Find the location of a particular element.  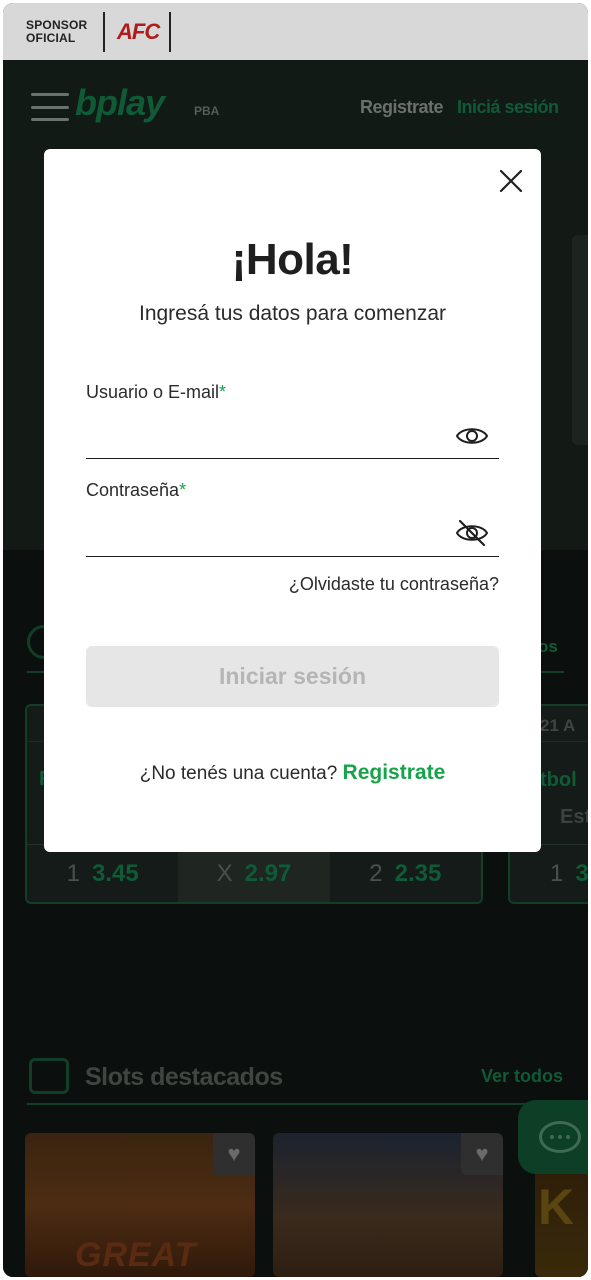

odds-row: 1 3 is located at coordinates (549, 873).